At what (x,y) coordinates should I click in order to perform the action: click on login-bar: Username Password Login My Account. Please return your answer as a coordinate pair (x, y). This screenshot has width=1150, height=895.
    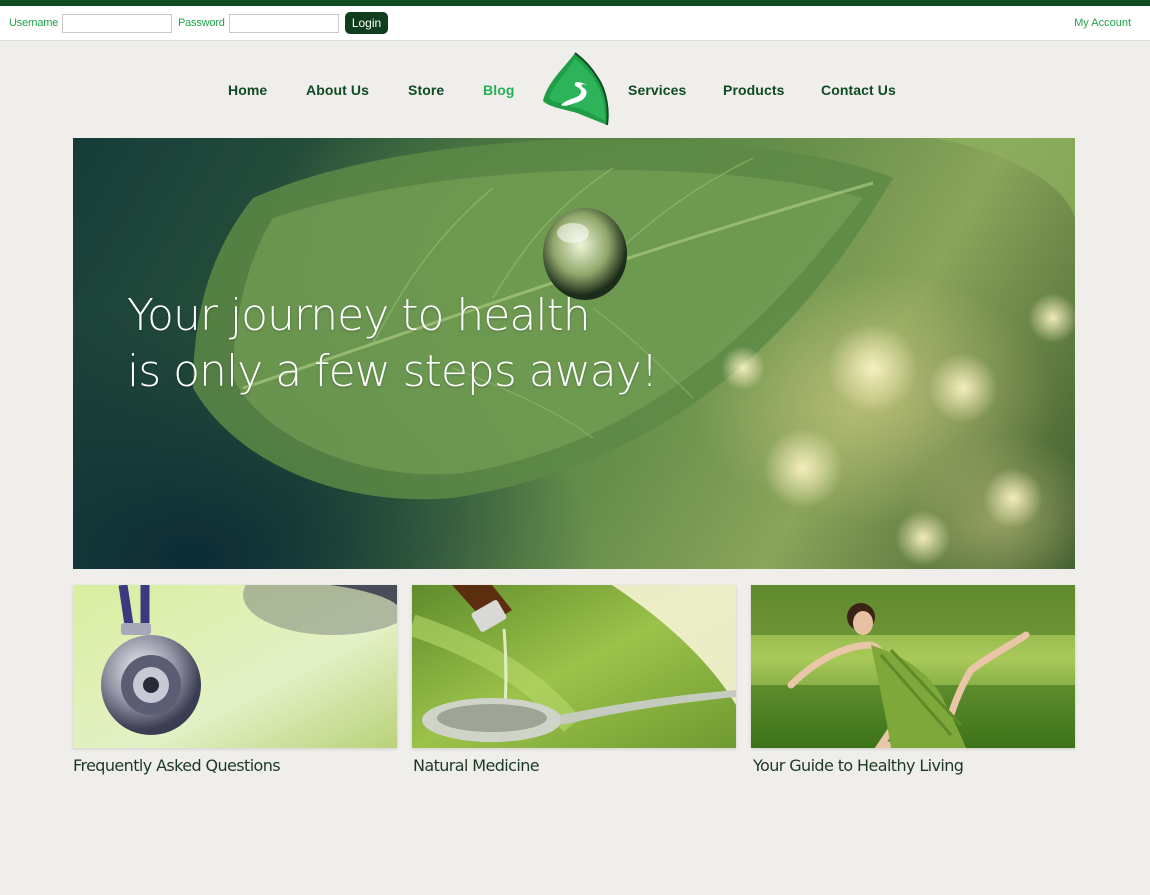
    Looking at the image, I should click on (575, 23).